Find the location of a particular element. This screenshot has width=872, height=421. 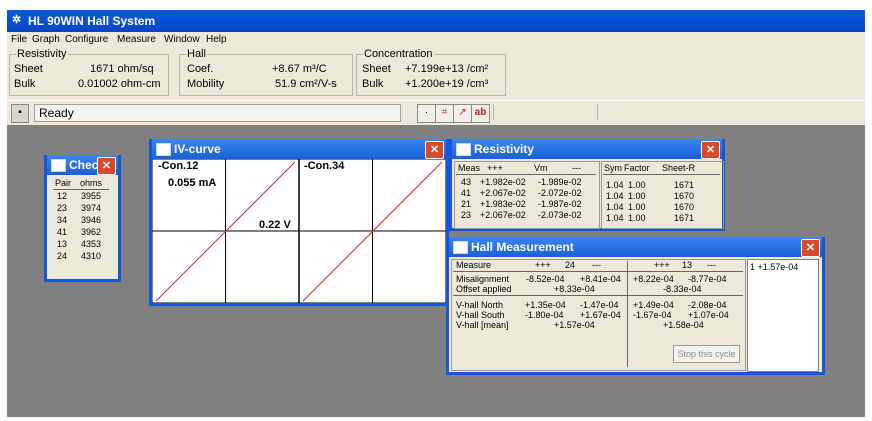

vhall-south-left-minus: +1.67e-04 is located at coordinates (600, 315).